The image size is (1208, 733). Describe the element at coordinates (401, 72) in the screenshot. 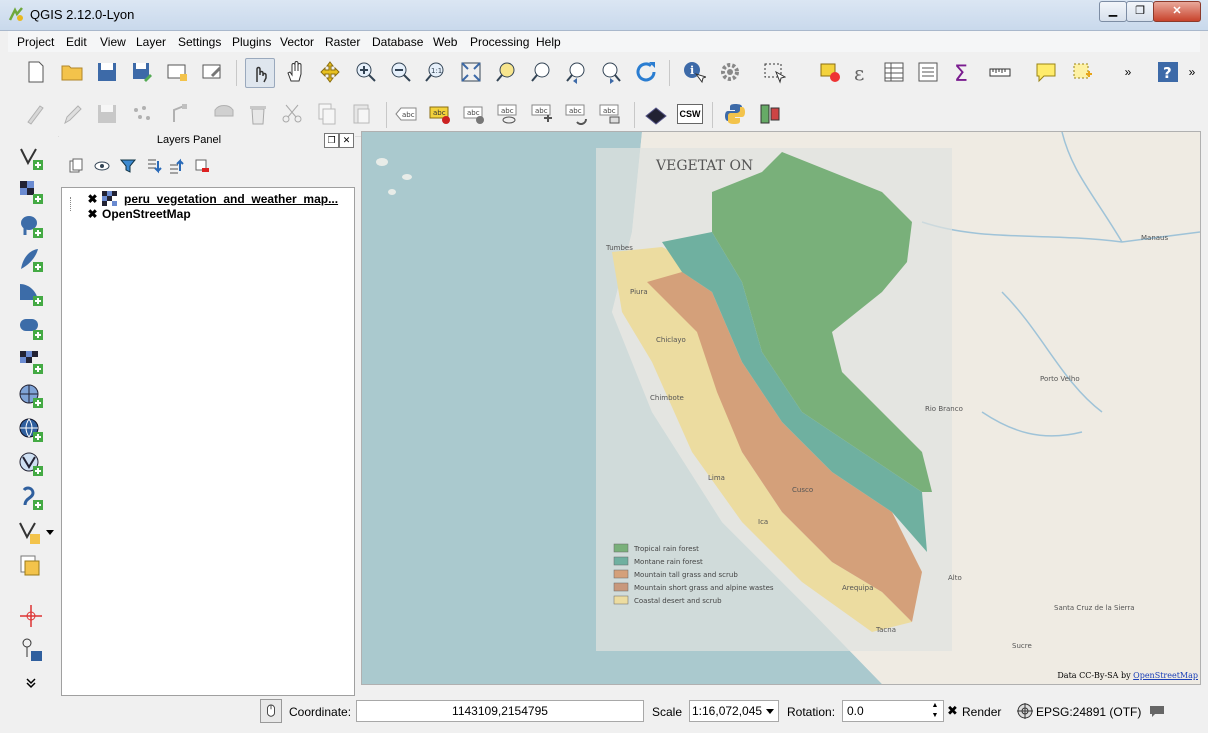

I see `zoom-out-button` at that location.